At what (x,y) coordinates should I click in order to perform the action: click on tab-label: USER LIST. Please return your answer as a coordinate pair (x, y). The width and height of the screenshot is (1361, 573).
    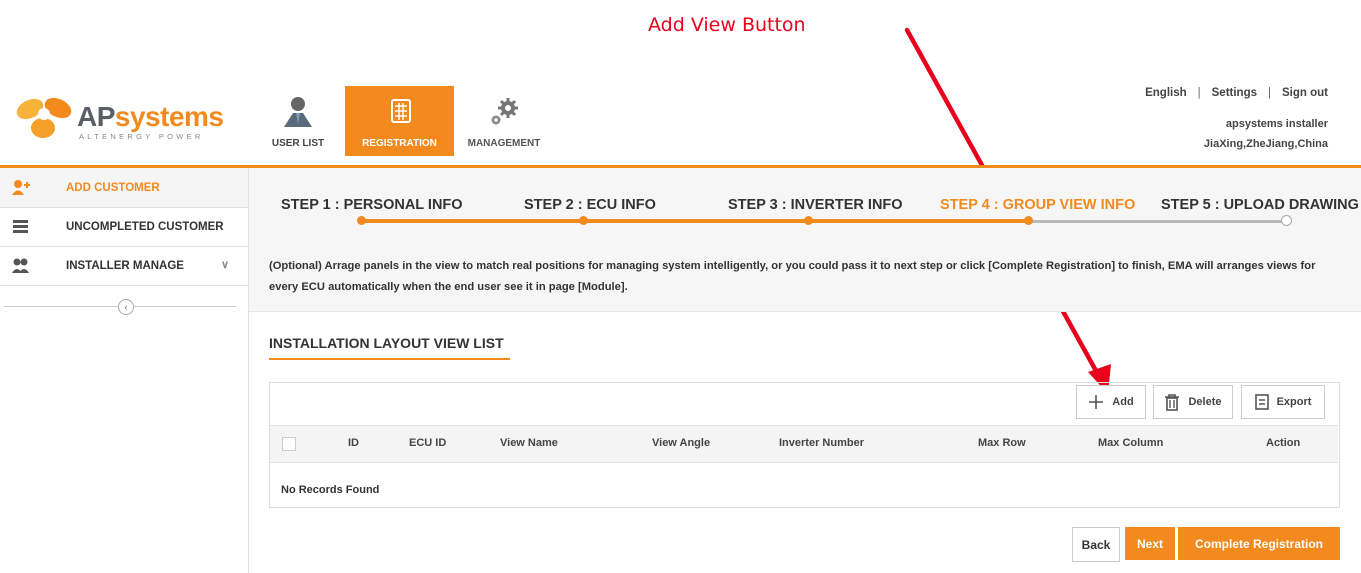
    Looking at the image, I should click on (298, 143).